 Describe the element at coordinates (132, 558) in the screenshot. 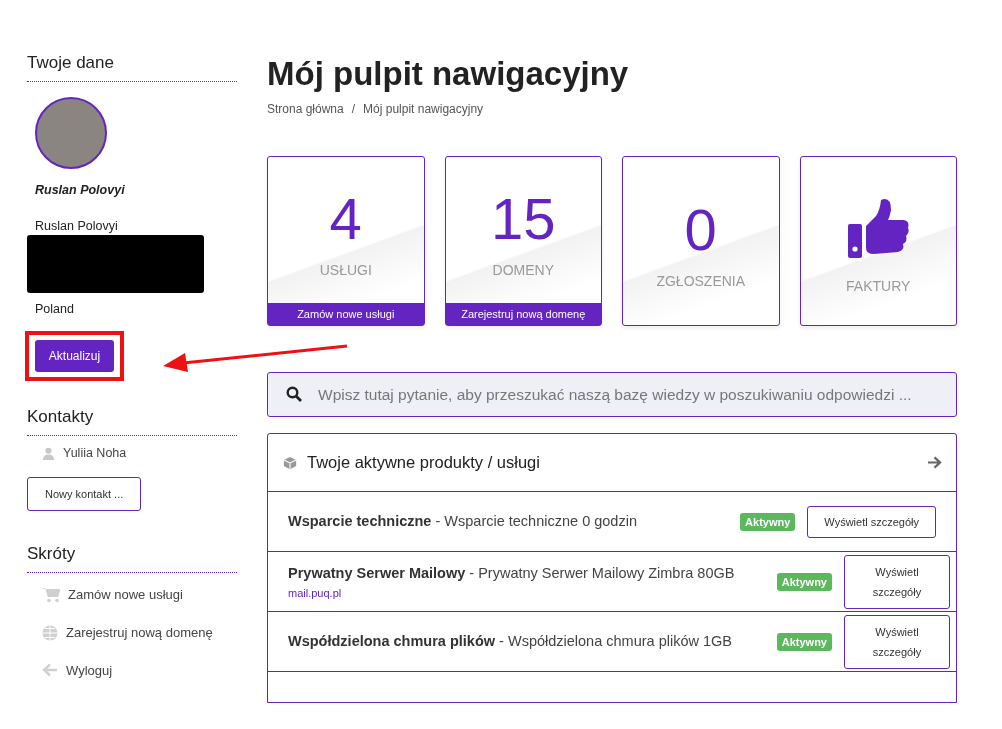

I see `section-heading: Skróty` at that location.